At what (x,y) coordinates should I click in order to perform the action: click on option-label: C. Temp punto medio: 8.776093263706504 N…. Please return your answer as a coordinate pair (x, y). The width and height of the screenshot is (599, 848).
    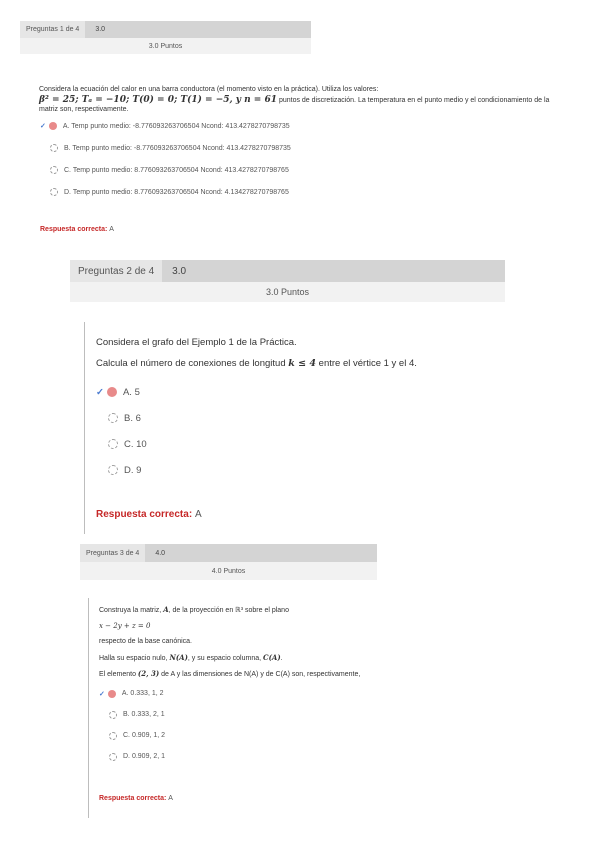
    Looking at the image, I should click on (176, 170).